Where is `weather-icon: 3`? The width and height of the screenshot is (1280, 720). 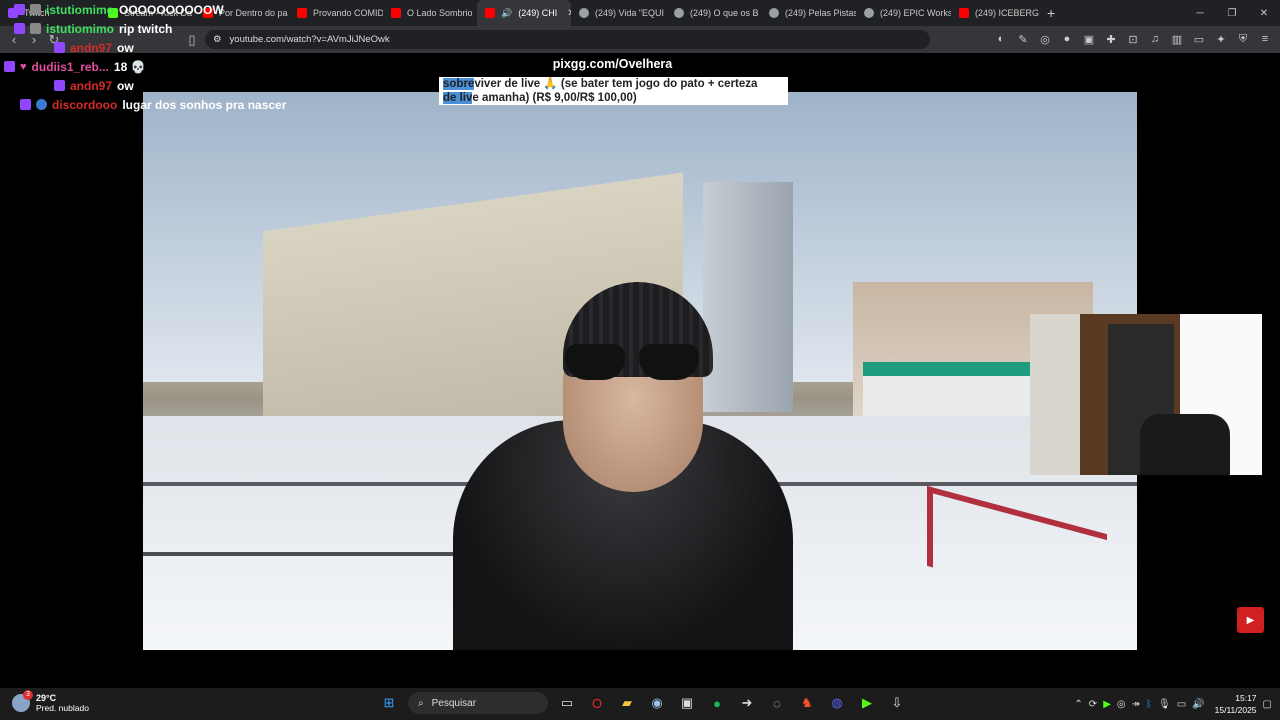
weather-icon: 3 is located at coordinates (22, 701).